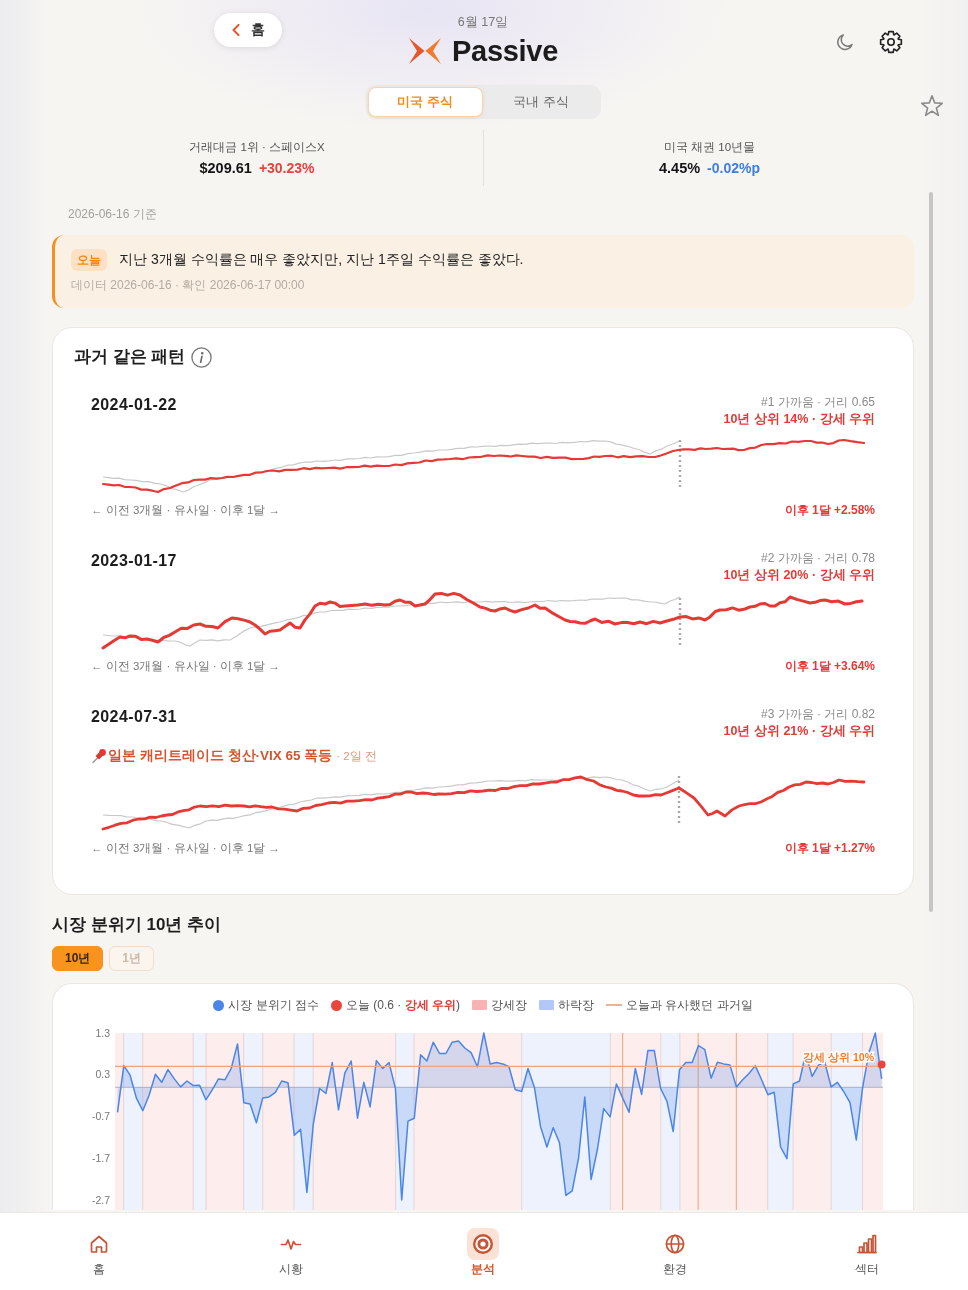 This screenshot has width=968, height=1290. I want to click on as-of-date: 2026-06-16 기준, so click(112, 214).